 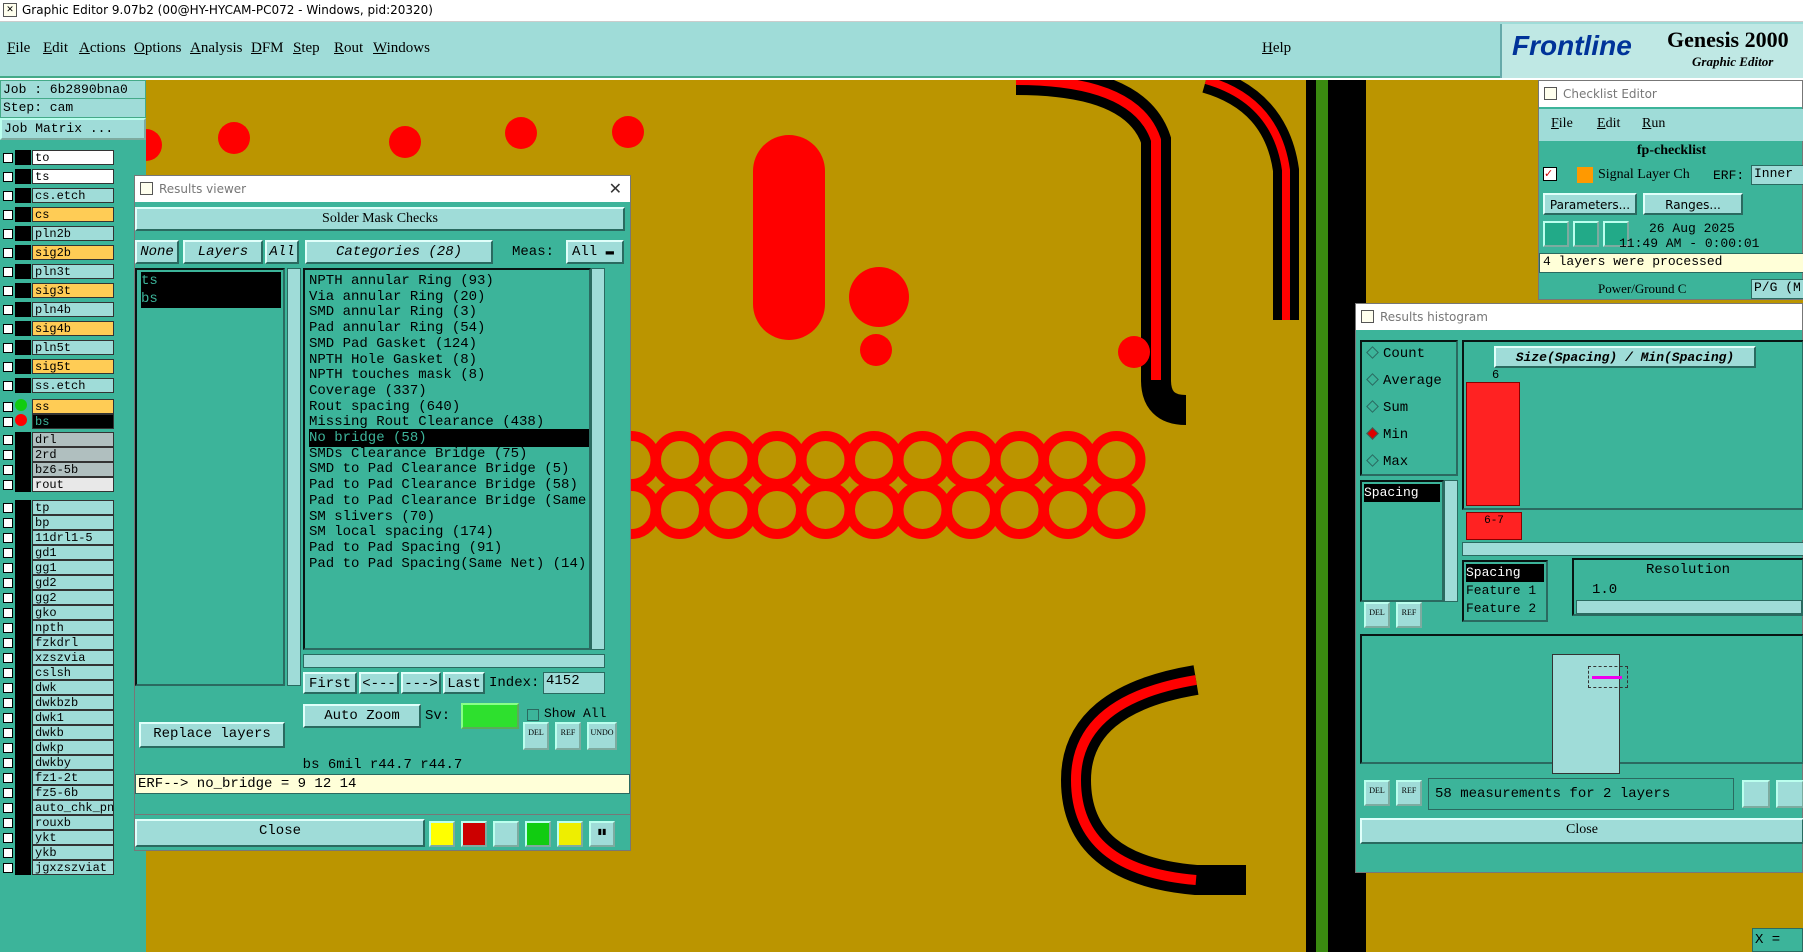 What do you see at coordinates (1653, 124) in the screenshot?
I see `checklist-menu-run: Run` at bounding box center [1653, 124].